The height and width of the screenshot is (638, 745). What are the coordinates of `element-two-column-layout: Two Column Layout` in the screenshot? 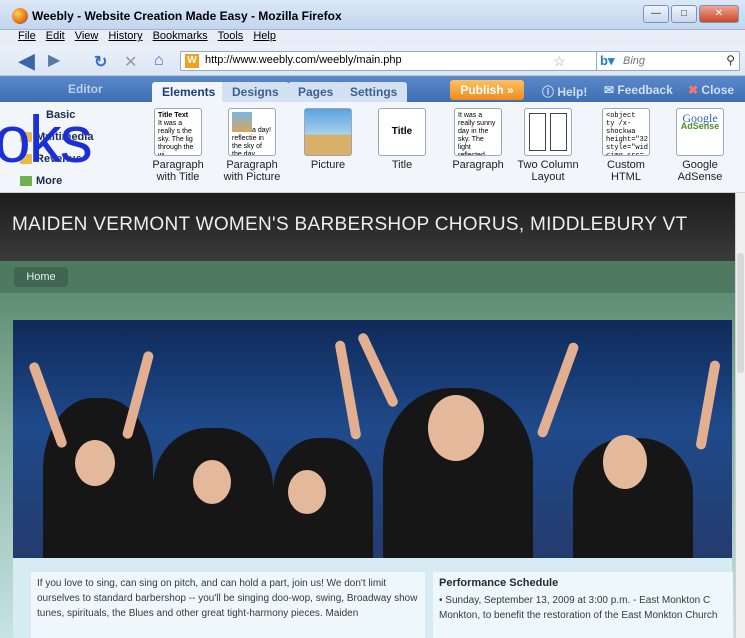 It's located at (548, 145).